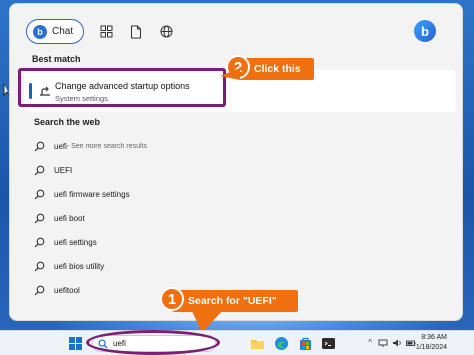 This screenshot has height=355, width=474. Describe the element at coordinates (305, 343) in the screenshot. I see `store-icon` at that location.